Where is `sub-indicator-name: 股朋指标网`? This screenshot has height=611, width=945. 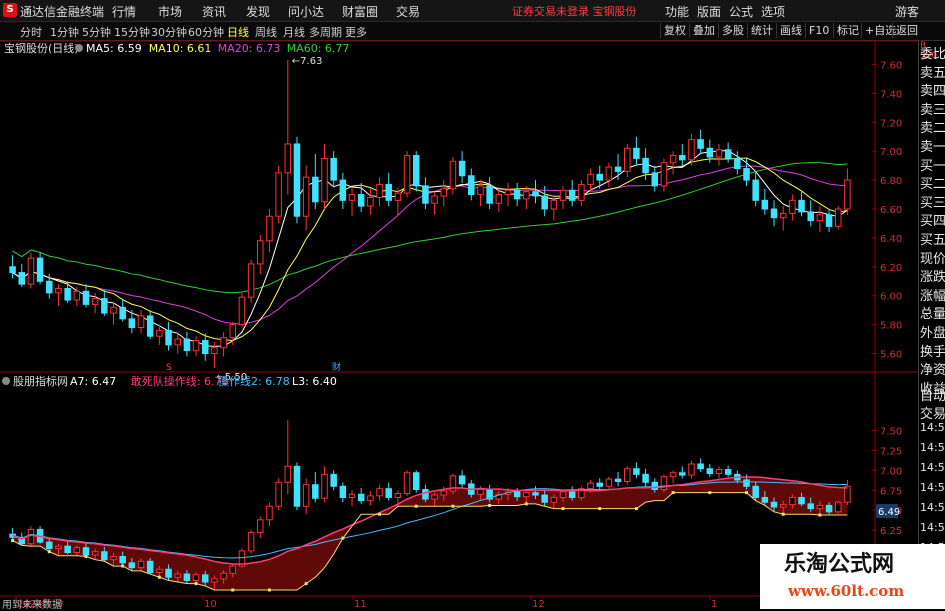
sub-indicator-name: 股朋指标网 is located at coordinates (40, 381).